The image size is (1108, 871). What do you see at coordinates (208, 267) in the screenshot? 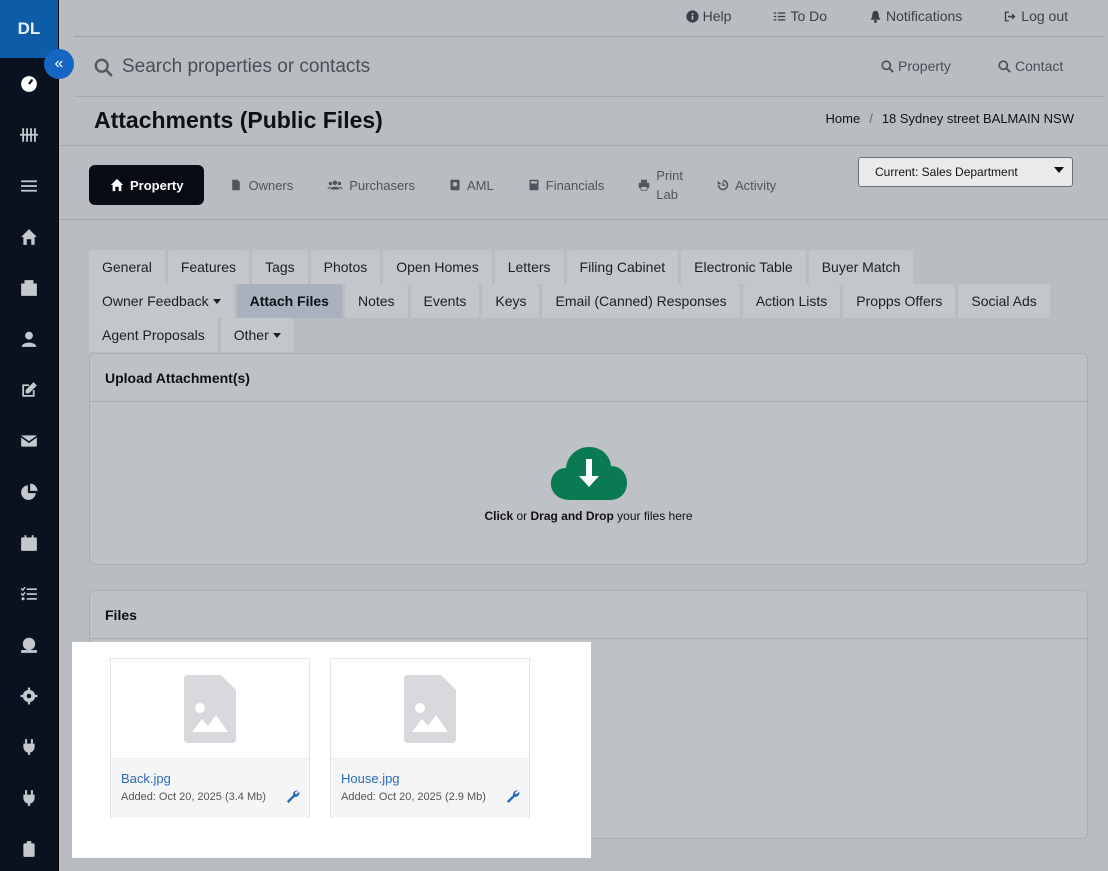
I see `subtab-features: Features` at bounding box center [208, 267].